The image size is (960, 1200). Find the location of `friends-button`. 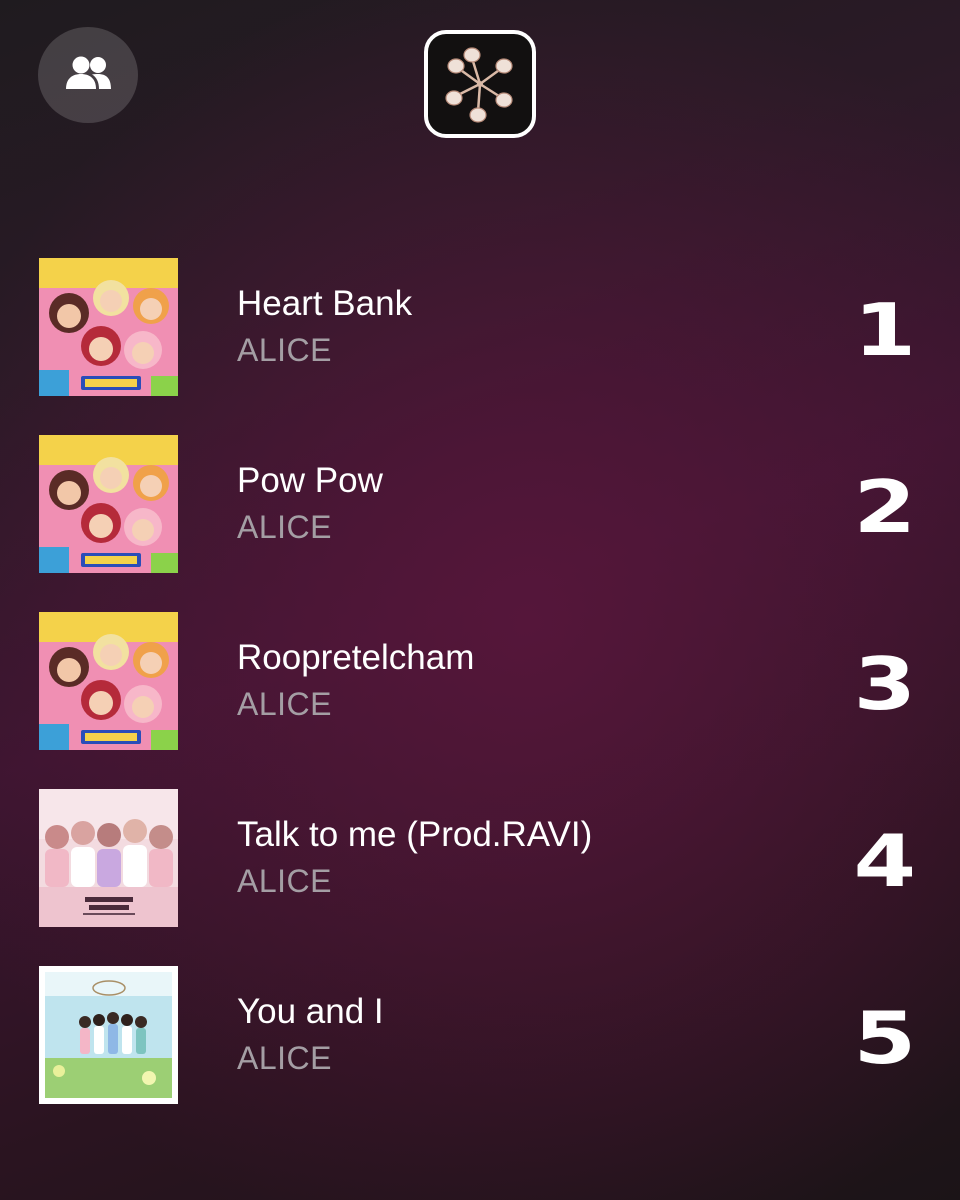

friends-button is located at coordinates (88, 75).